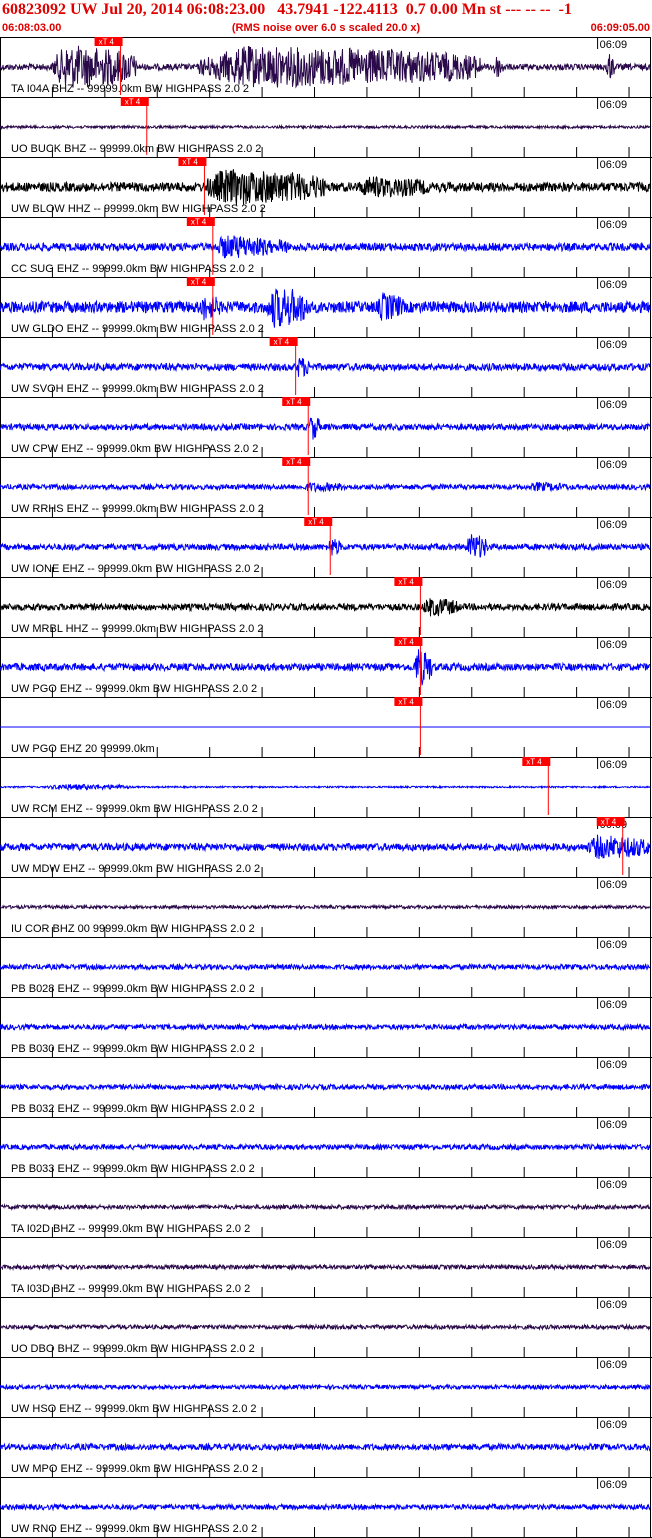  Describe the element at coordinates (326, 727) in the screenshot. I see `trace-panel: 06:09 xT 4 UW PGO EHZ 20 99999.0km` at that location.